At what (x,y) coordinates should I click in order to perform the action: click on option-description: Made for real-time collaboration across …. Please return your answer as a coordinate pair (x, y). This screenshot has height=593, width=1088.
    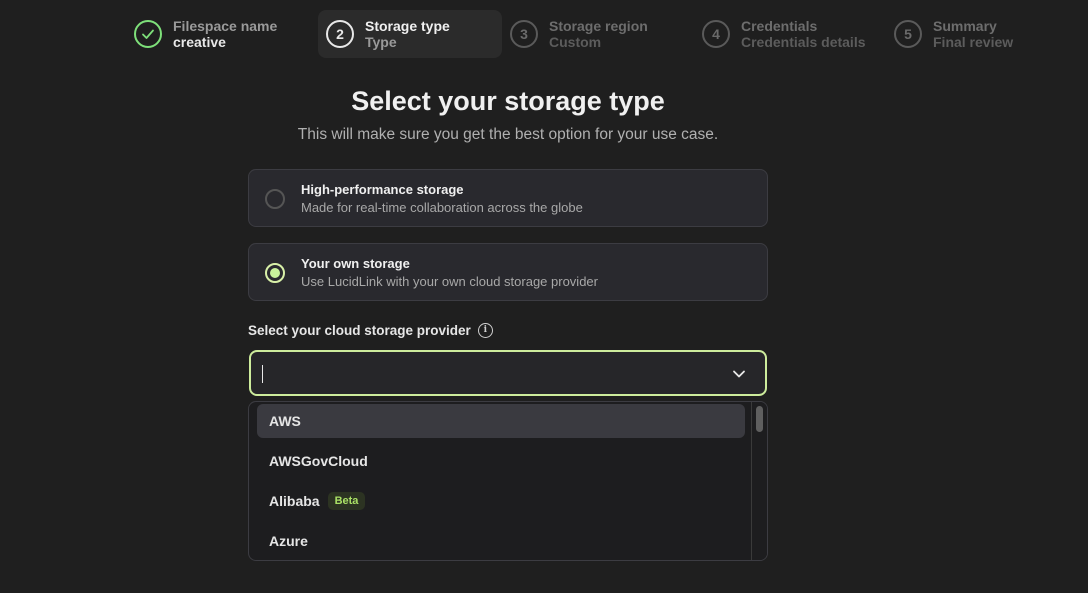
    Looking at the image, I should click on (442, 207).